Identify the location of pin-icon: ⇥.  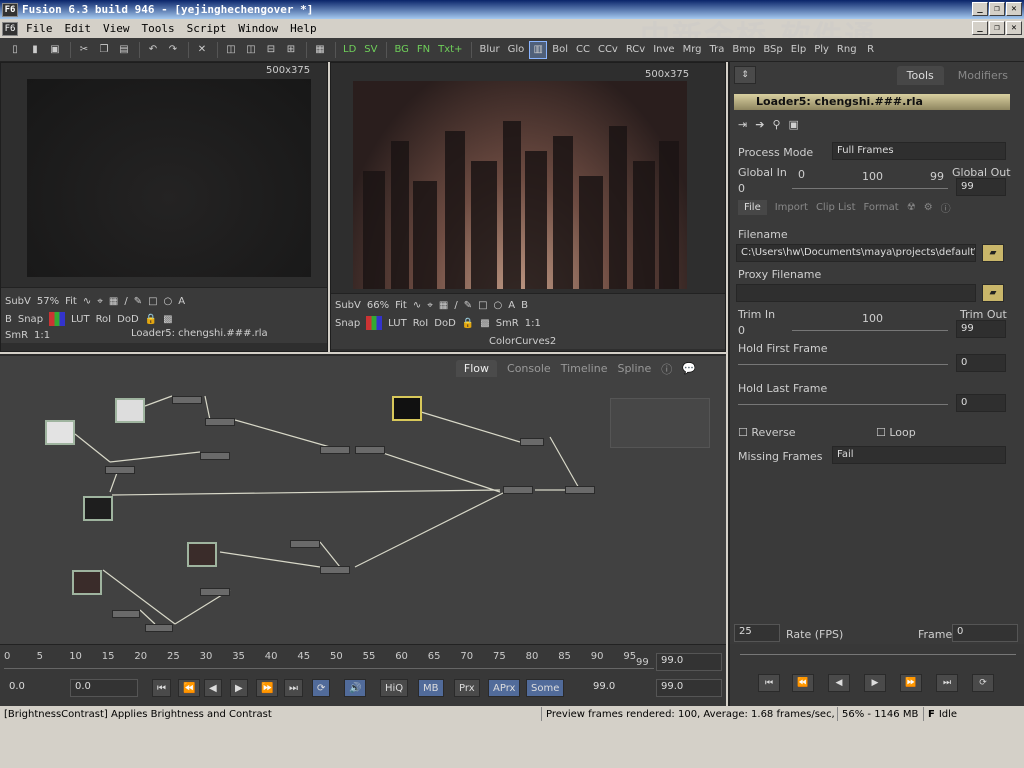
(742, 124).